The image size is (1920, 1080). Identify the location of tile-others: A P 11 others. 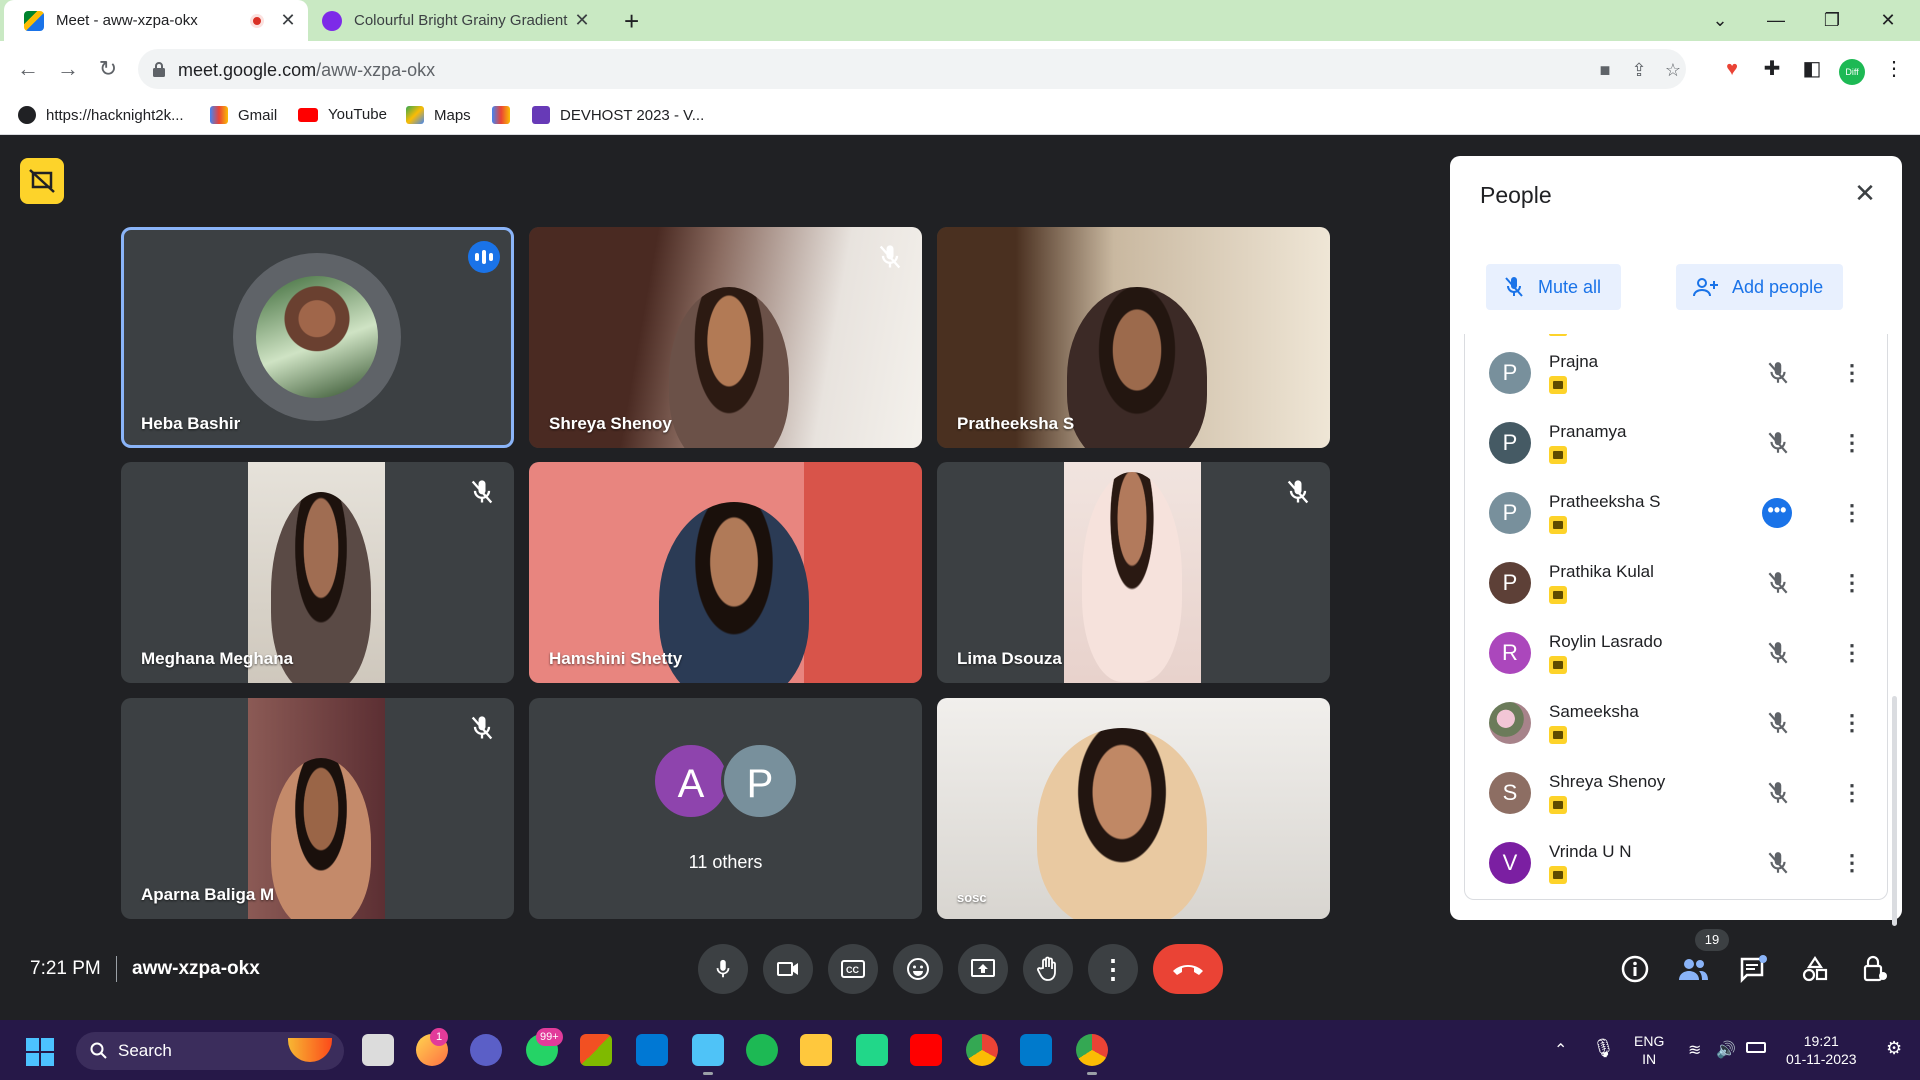
(725, 808).